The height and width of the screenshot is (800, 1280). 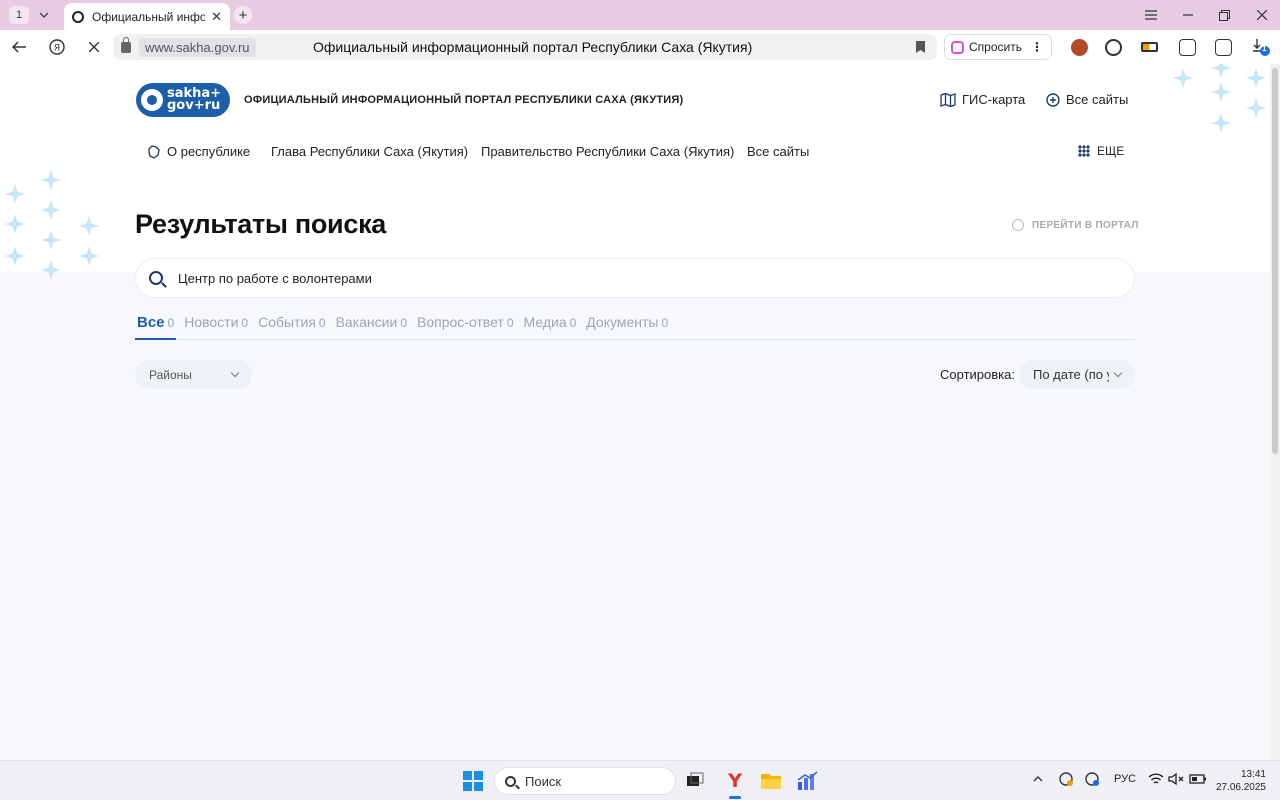 What do you see at coordinates (194, 99) in the screenshot?
I see `logo-text: sakha+ gov+ru` at bounding box center [194, 99].